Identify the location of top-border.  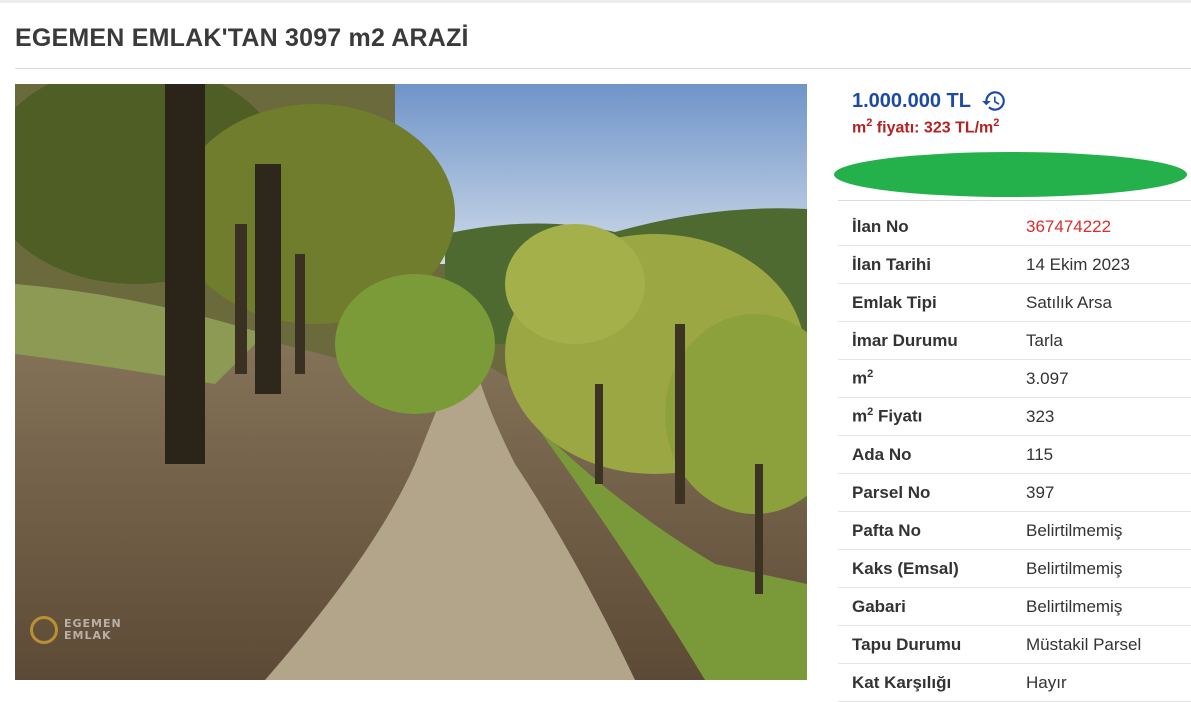
(595, 1).